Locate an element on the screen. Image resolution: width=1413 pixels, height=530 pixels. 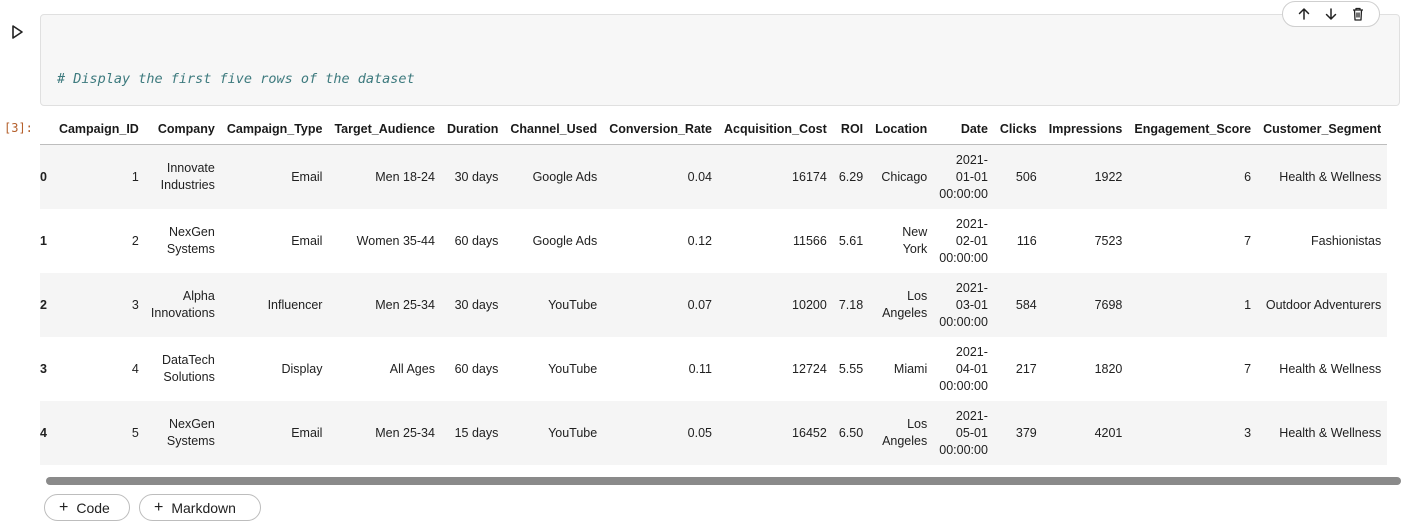
index-header is located at coordinates (46, 129).